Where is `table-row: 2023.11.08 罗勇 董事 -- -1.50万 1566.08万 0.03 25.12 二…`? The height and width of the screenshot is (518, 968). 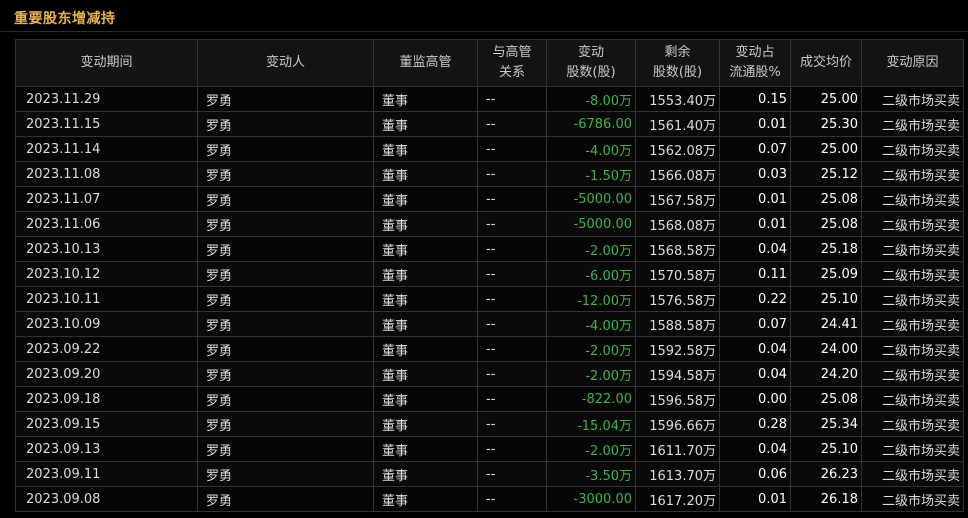 table-row: 2023.11.08 罗勇 董事 -- -1.50万 1566.08万 0.03 25.12 二… is located at coordinates (489, 174).